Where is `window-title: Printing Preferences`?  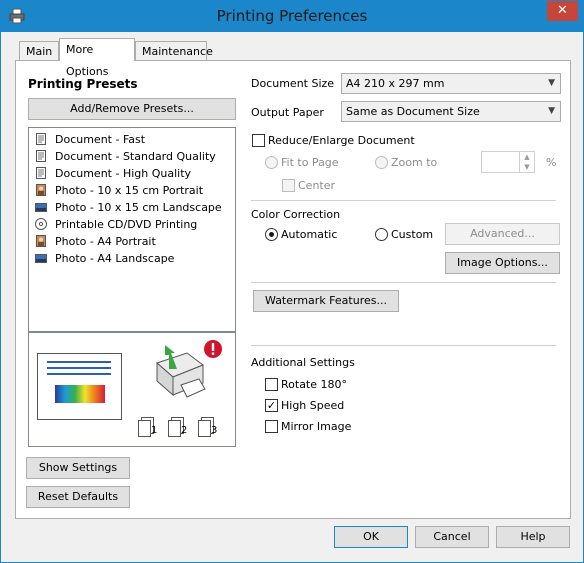
window-title: Printing Preferences is located at coordinates (292, 16).